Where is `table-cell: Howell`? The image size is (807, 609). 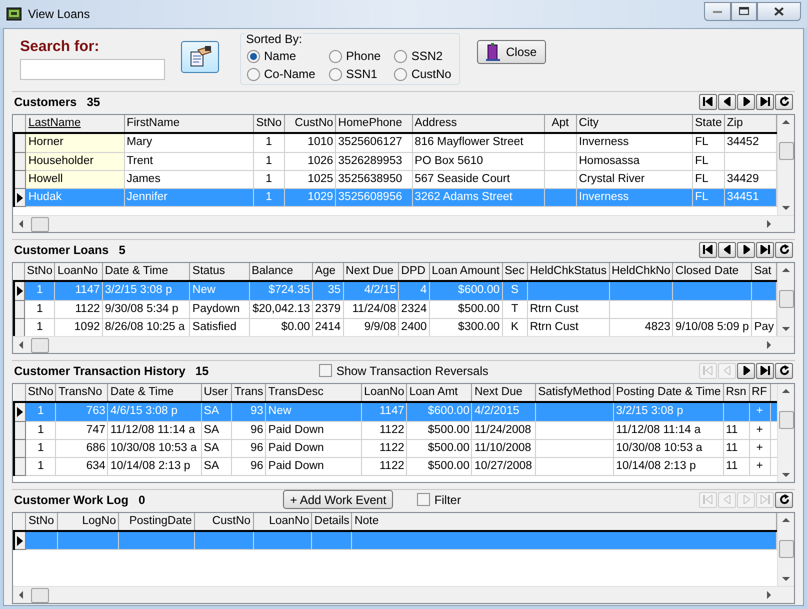 table-cell: Howell is located at coordinates (75, 179).